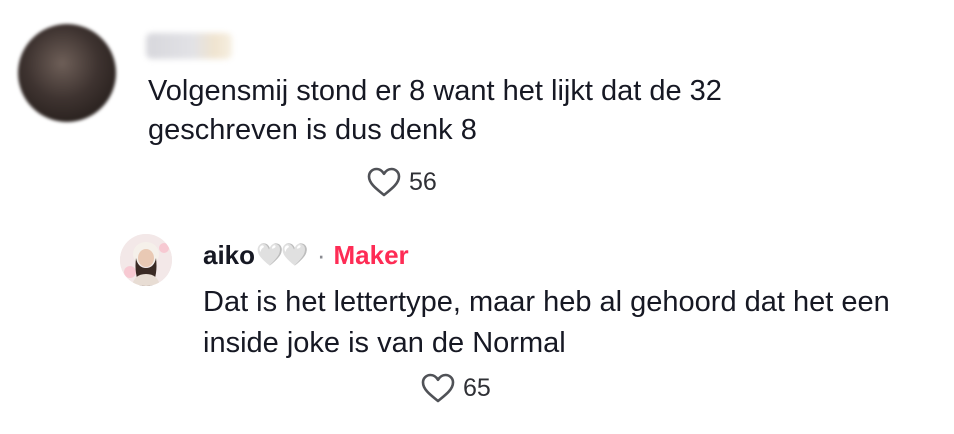 The height and width of the screenshot is (434, 954). What do you see at coordinates (189, 46) in the screenshot?
I see `username-blurred` at bounding box center [189, 46].